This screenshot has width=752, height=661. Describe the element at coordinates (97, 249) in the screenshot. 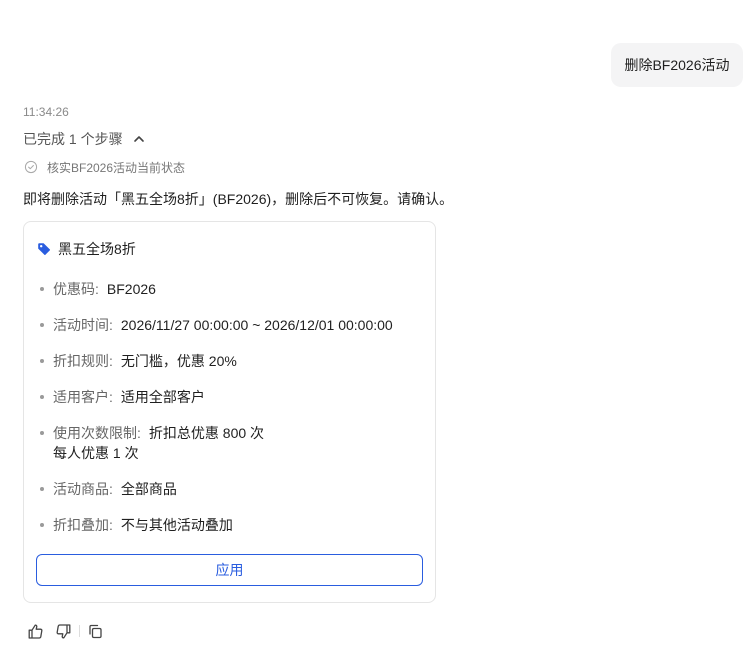

I see `card-title: 黑五全场8折` at that location.